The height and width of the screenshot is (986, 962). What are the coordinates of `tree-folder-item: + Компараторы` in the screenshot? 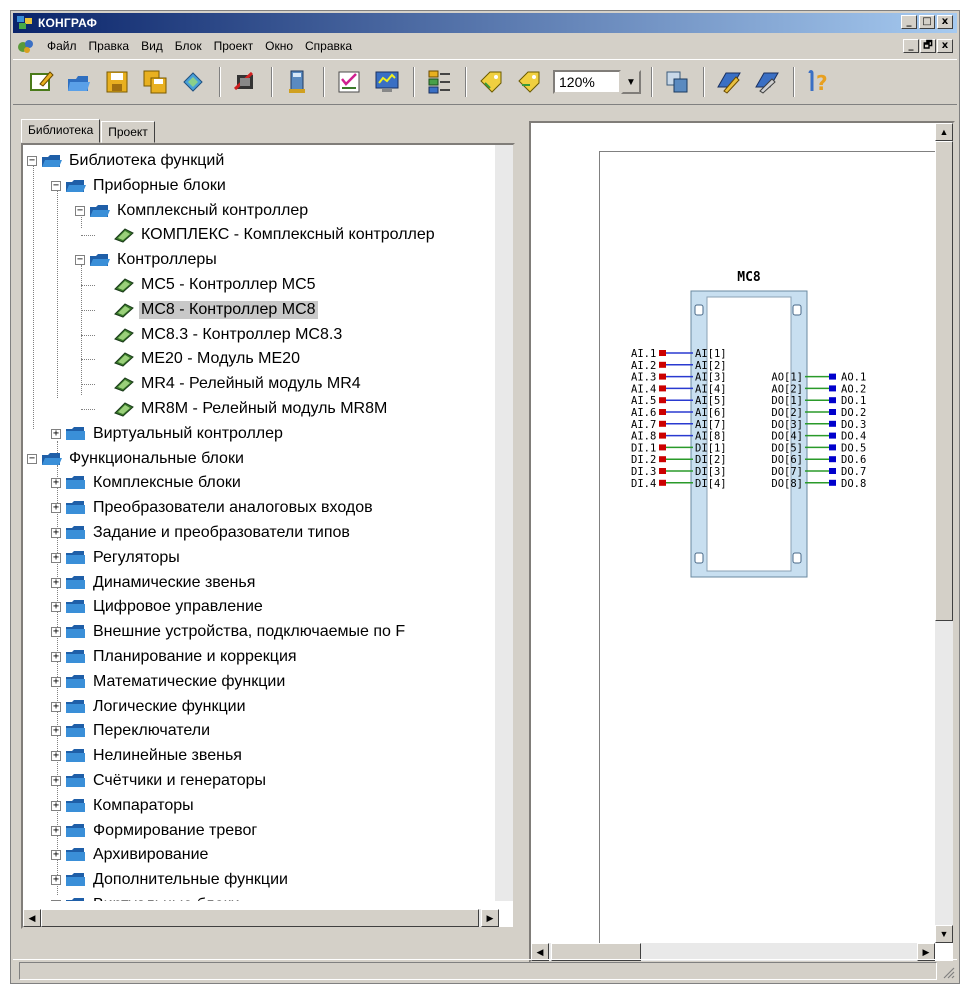 It's located at (123, 806).